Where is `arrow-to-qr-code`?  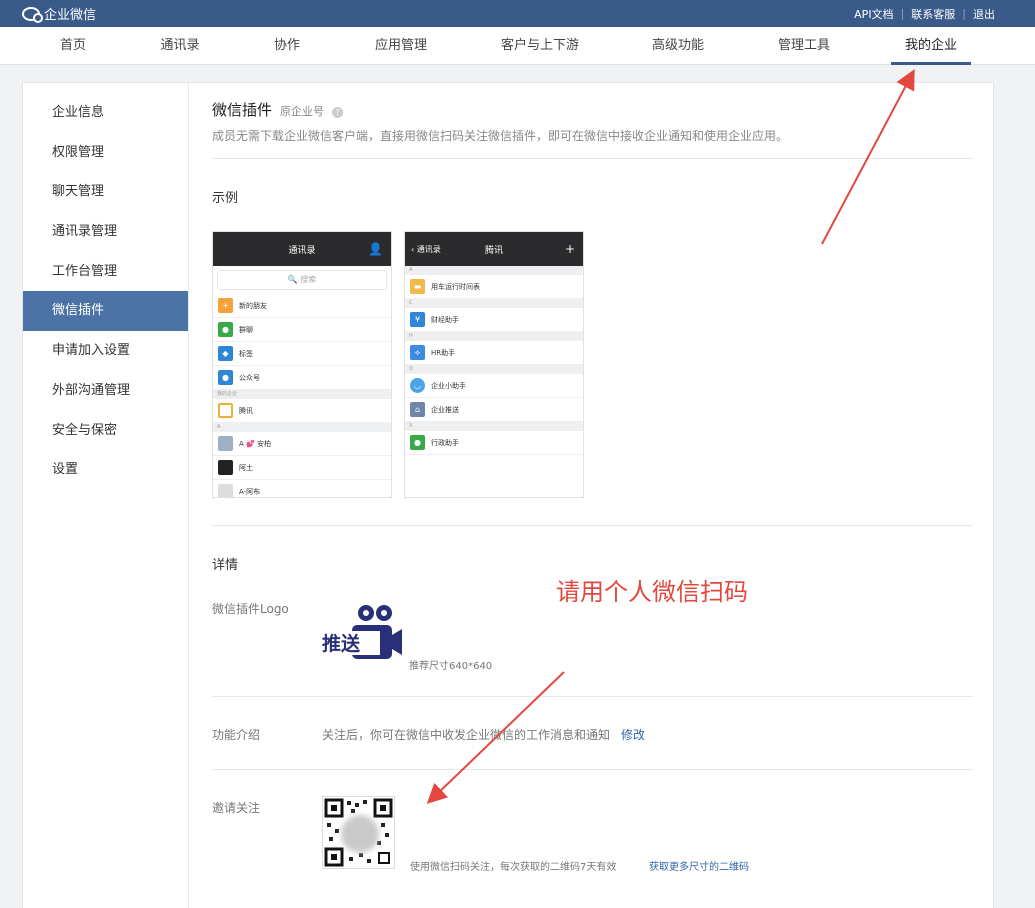 arrow-to-qr-code is located at coordinates (495, 737).